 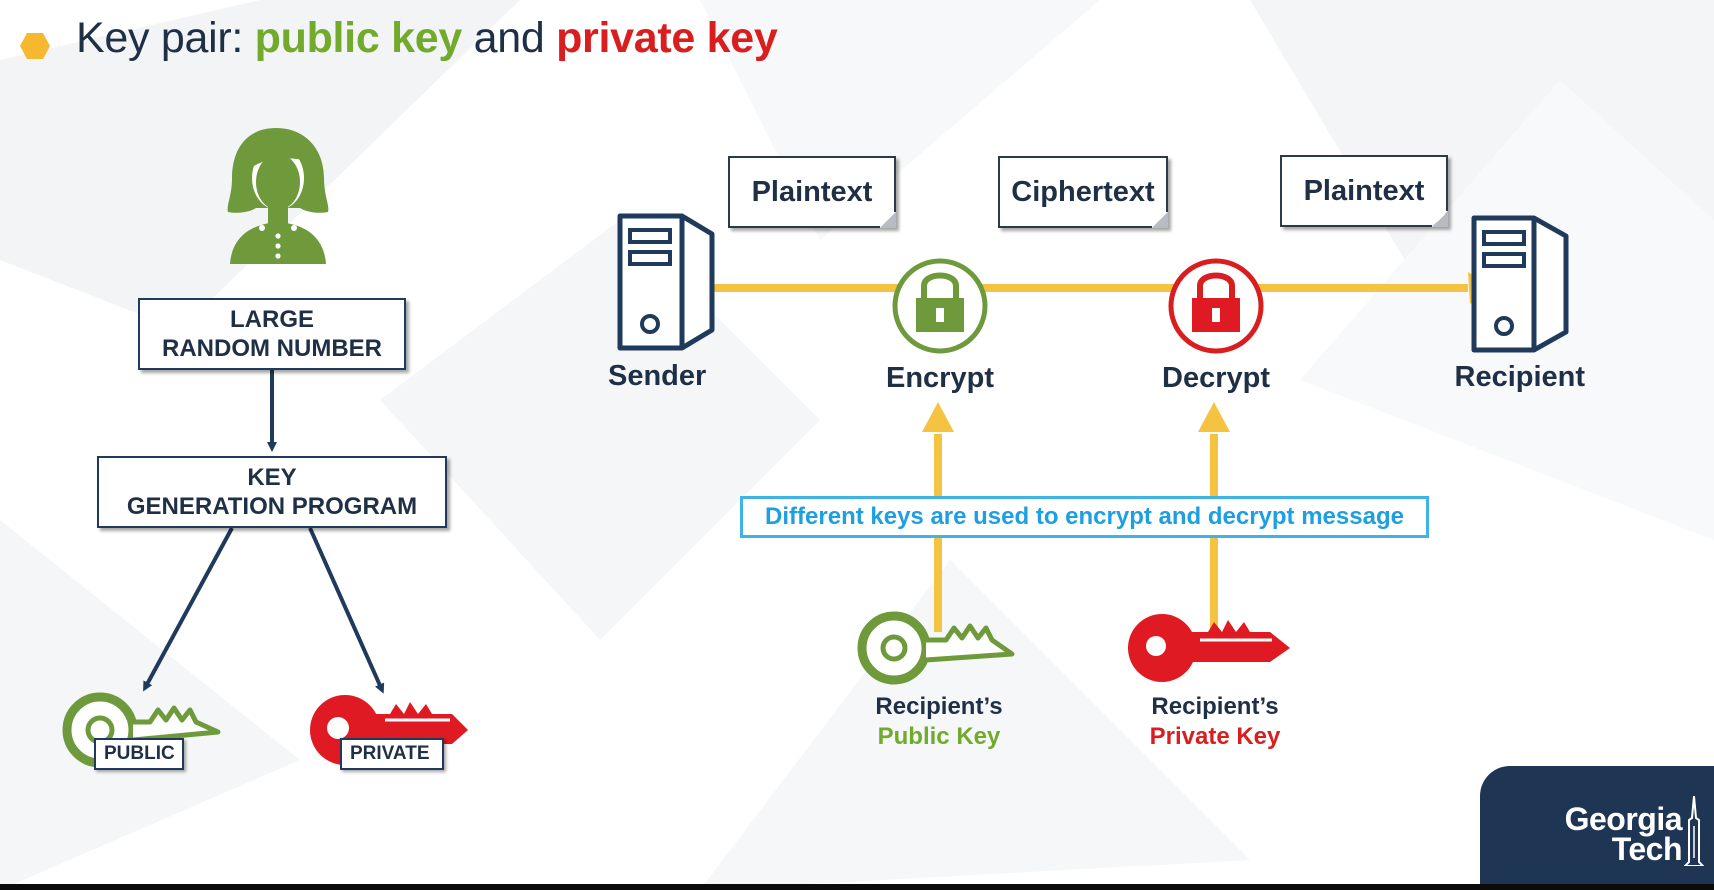 I want to click on recipient-private-key-caption: Recipient’s Private Key, so click(x=1215, y=722).